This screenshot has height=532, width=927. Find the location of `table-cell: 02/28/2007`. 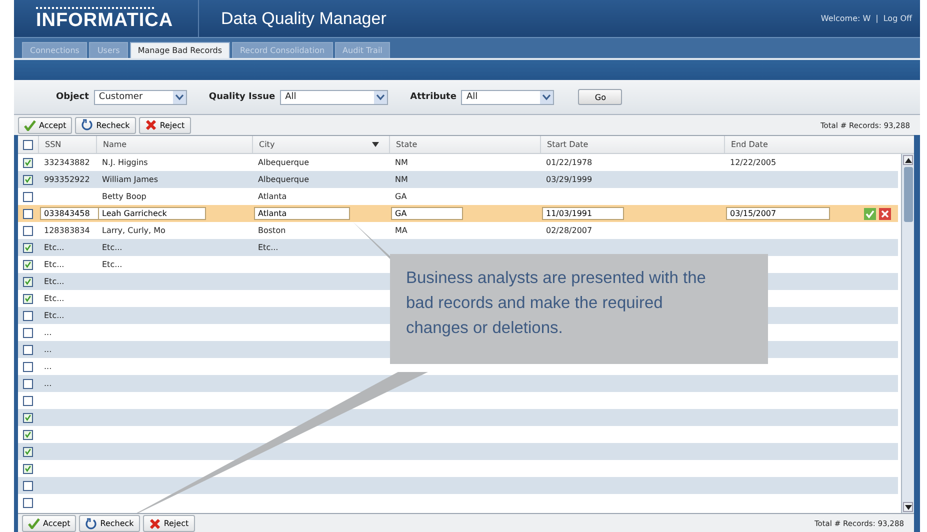

table-cell: 02/28/2007 is located at coordinates (569, 230).